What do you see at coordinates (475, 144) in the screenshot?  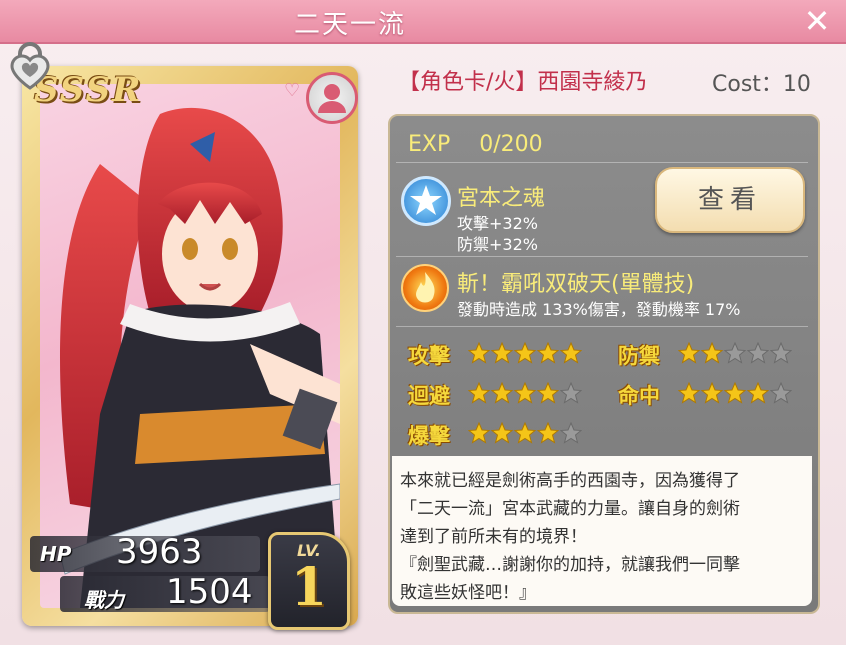 I see `exp-label: EXP 0/200` at bounding box center [475, 144].